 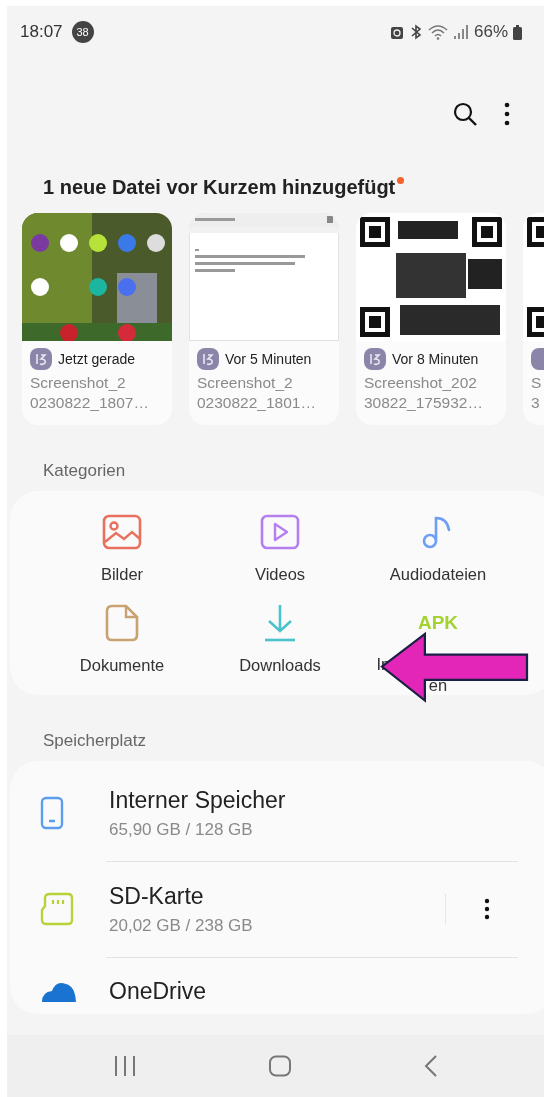 What do you see at coordinates (122, 648) in the screenshot?
I see `category-item: Dokumente` at bounding box center [122, 648].